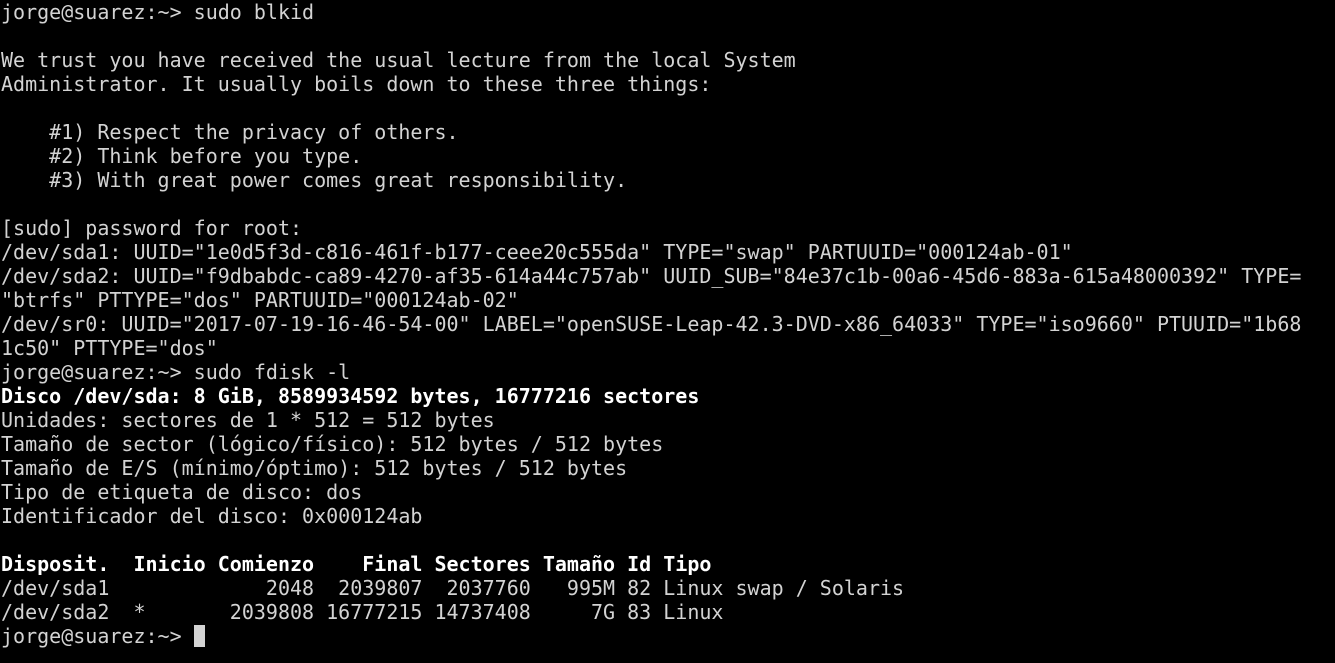 The height and width of the screenshot is (663, 1335). What do you see at coordinates (182, 492) in the screenshot?
I see `terminal-line-label-type: Tipo de etiqueta de disco: dos` at bounding box center [182, 492].